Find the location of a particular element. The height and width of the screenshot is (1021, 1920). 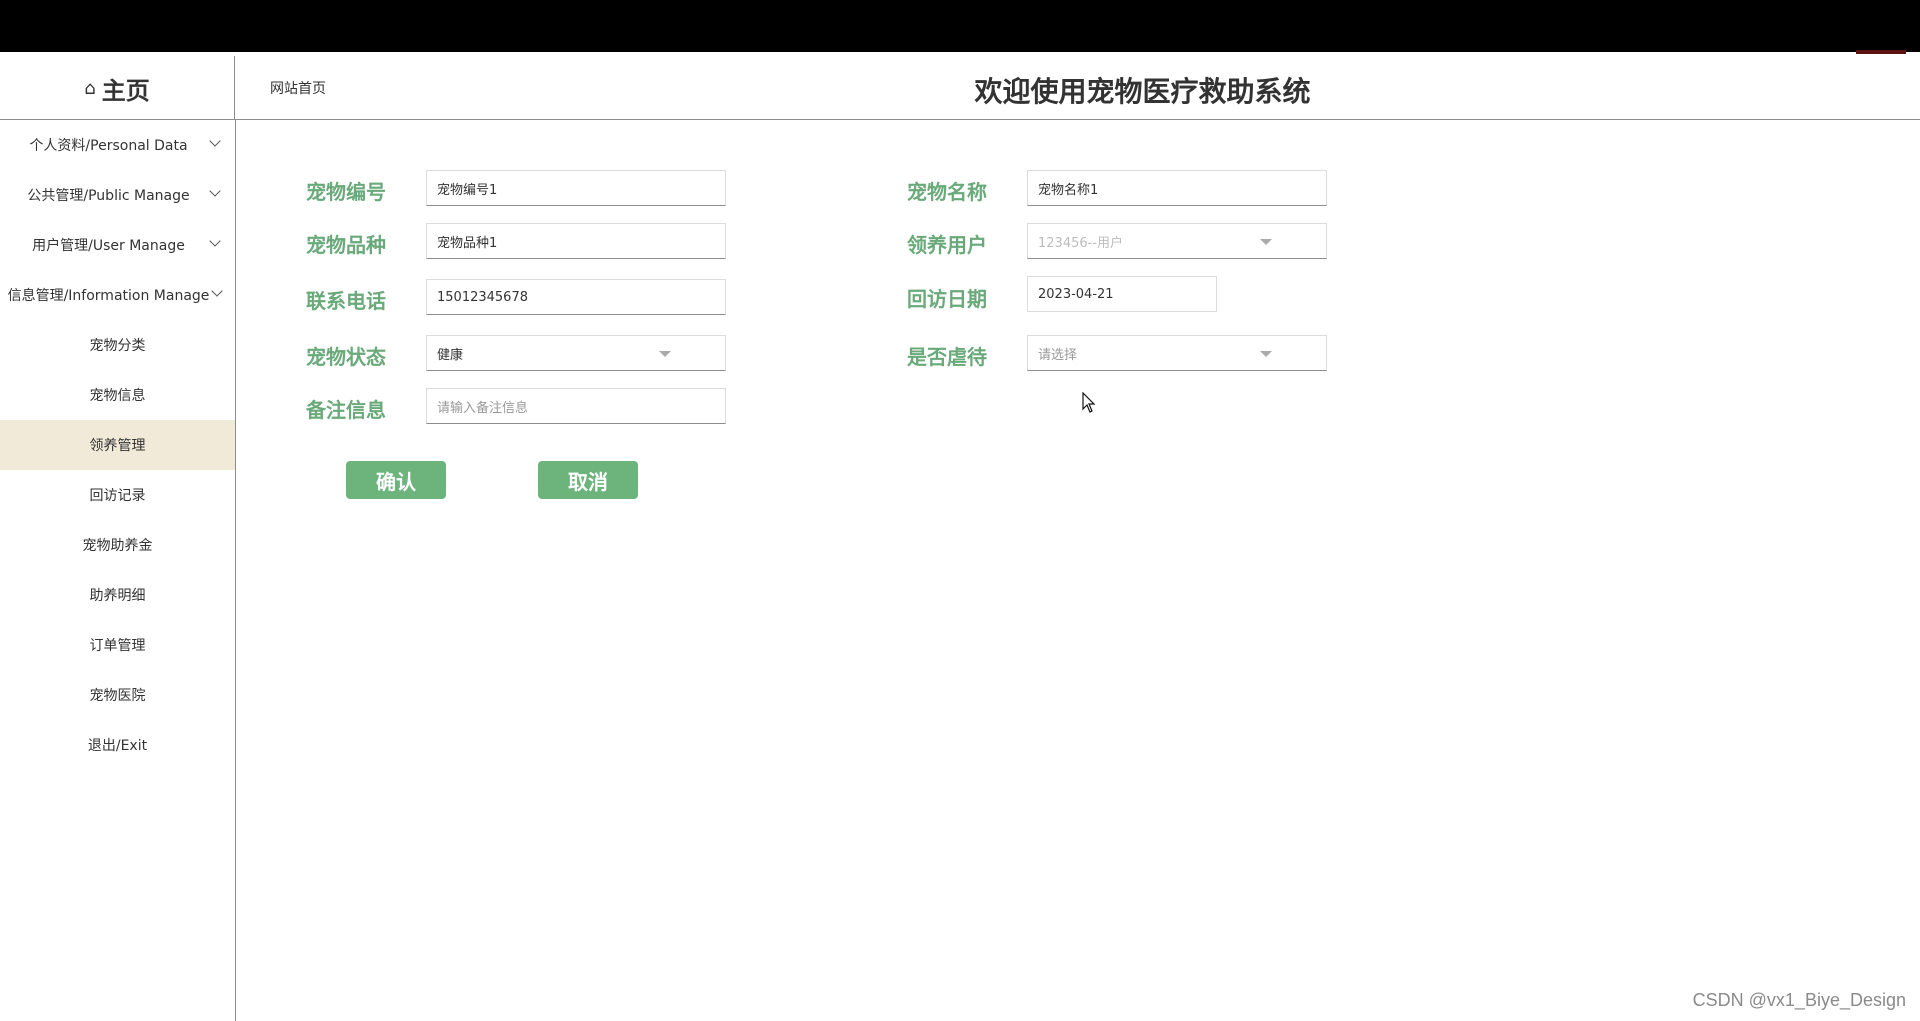

pet-no-label: 宠物编号 is located at coordinates (346, 192).